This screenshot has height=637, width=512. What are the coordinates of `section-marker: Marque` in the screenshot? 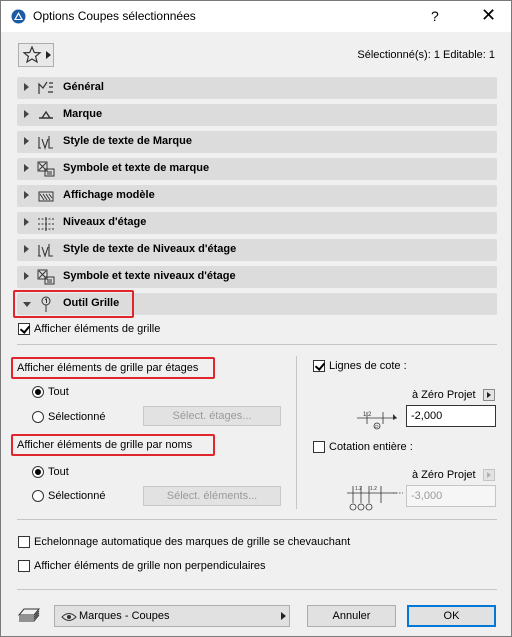 It's located at (257, 115).